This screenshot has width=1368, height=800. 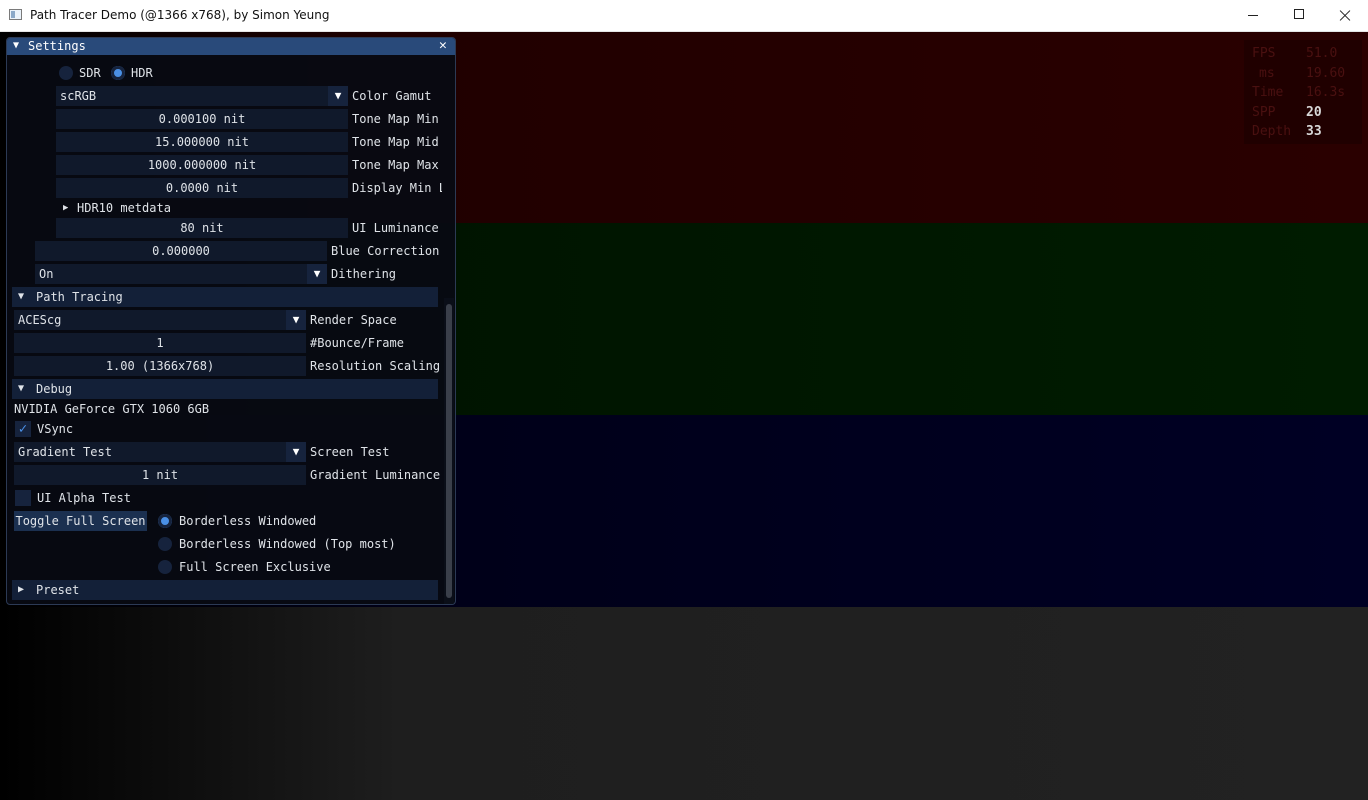 I want to click on render-space-select: ACEScg ▼, so click(x=160, y=320).